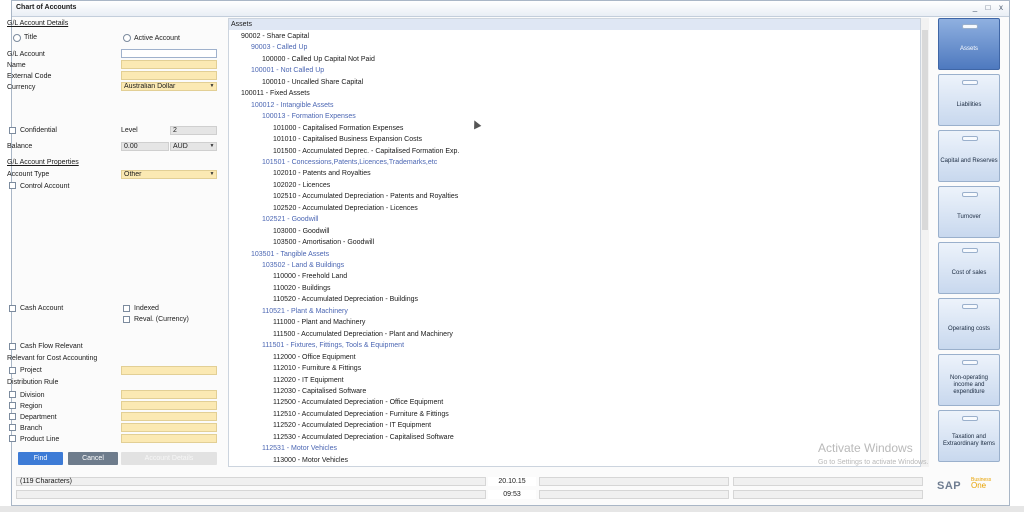  I want to click on tree-account-node: 111000 - Plant and Machinery, so click(319, 322).